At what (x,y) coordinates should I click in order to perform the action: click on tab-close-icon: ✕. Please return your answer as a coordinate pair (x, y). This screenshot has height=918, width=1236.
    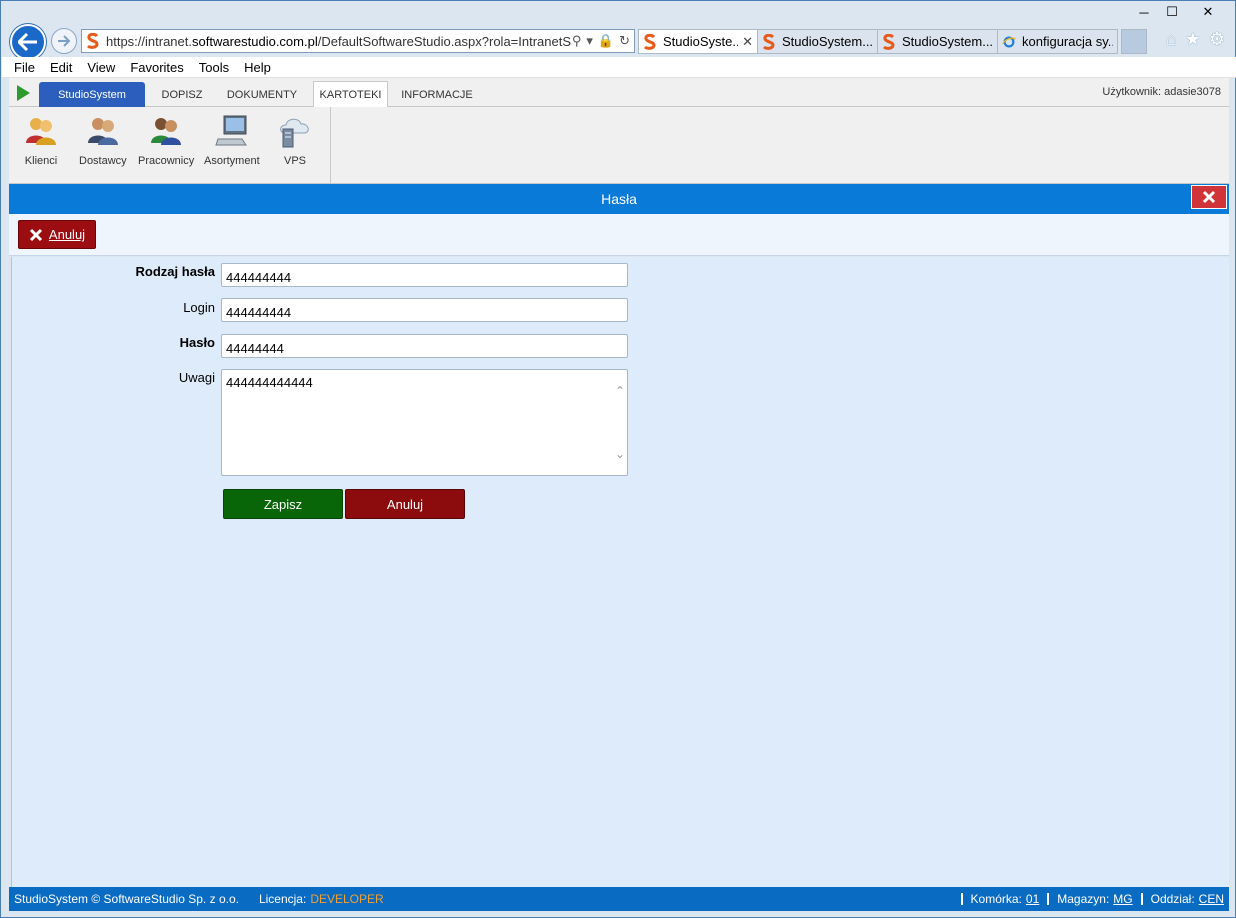
    Looking at the image, I should click on (747, 42).